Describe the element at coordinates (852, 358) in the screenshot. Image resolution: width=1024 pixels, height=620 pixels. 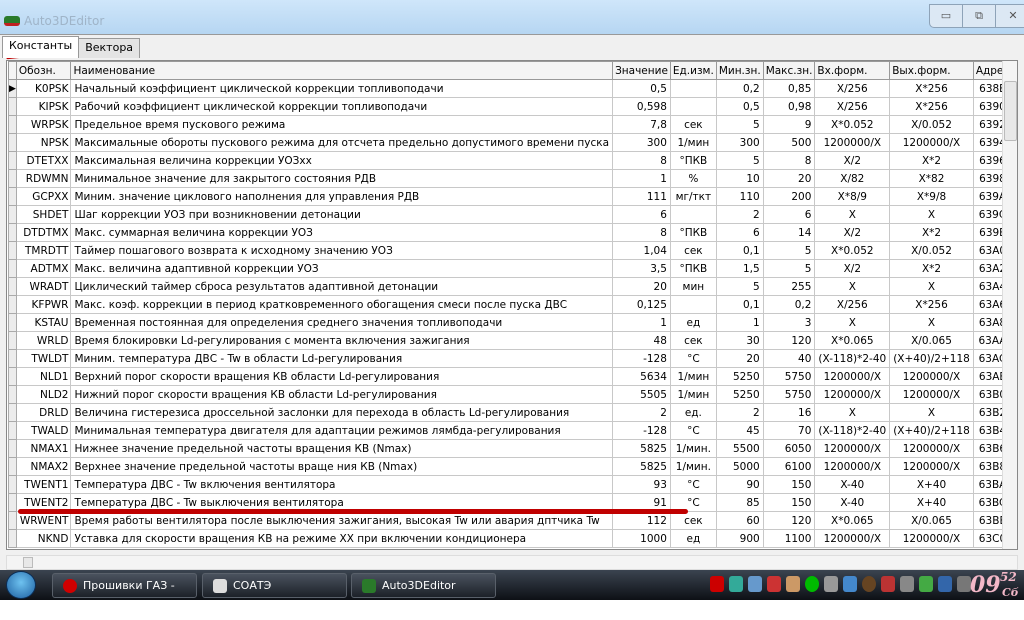
I see `cell: (X-118)*2-40` at that location.